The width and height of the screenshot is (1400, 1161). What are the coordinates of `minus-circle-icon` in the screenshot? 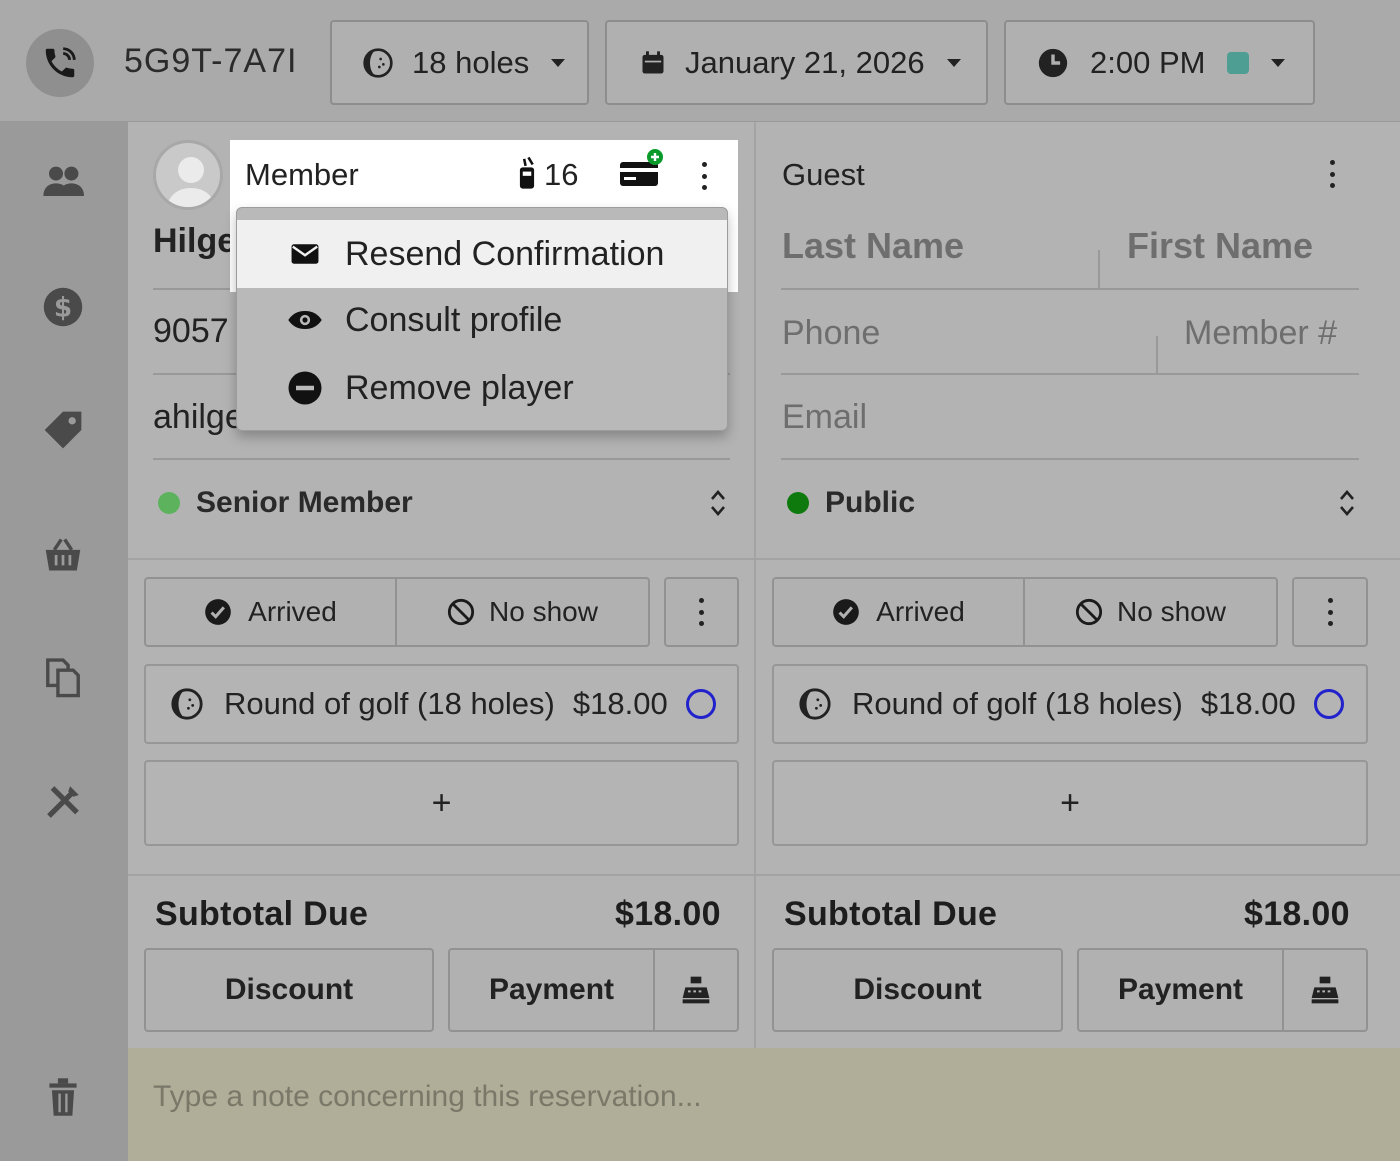 It's located at (305, 388).